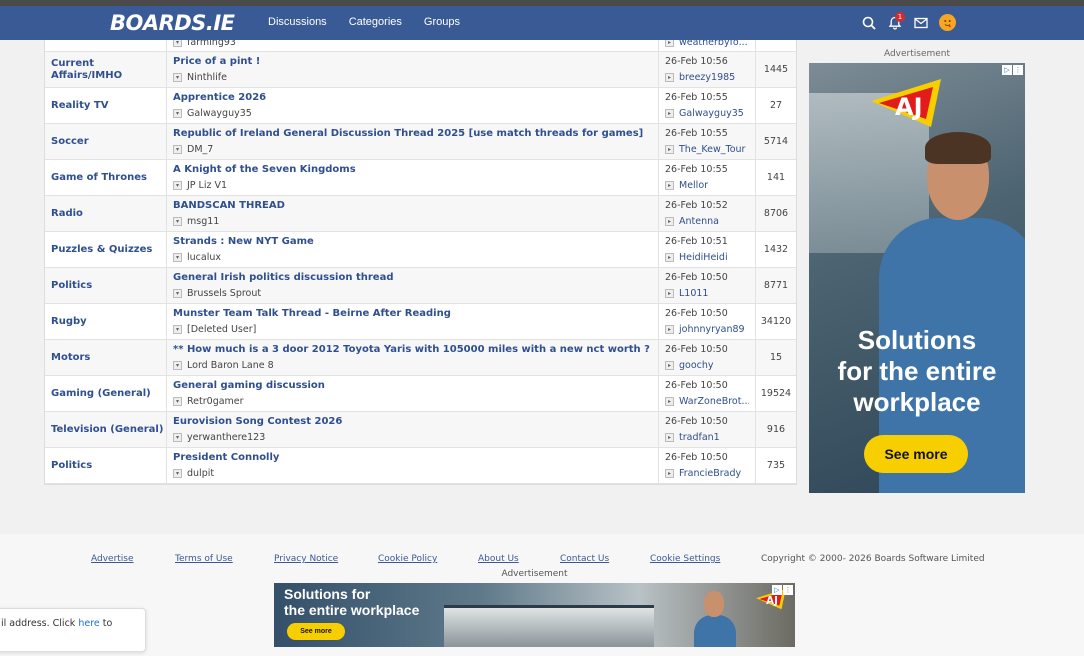 Image resolution: width=1084 pixels, height=656 pixels. What do you see at coordinates (916, 454) in the screenshot?
I see `ad-see-more-button: See more` at bounding box center [916, 454].